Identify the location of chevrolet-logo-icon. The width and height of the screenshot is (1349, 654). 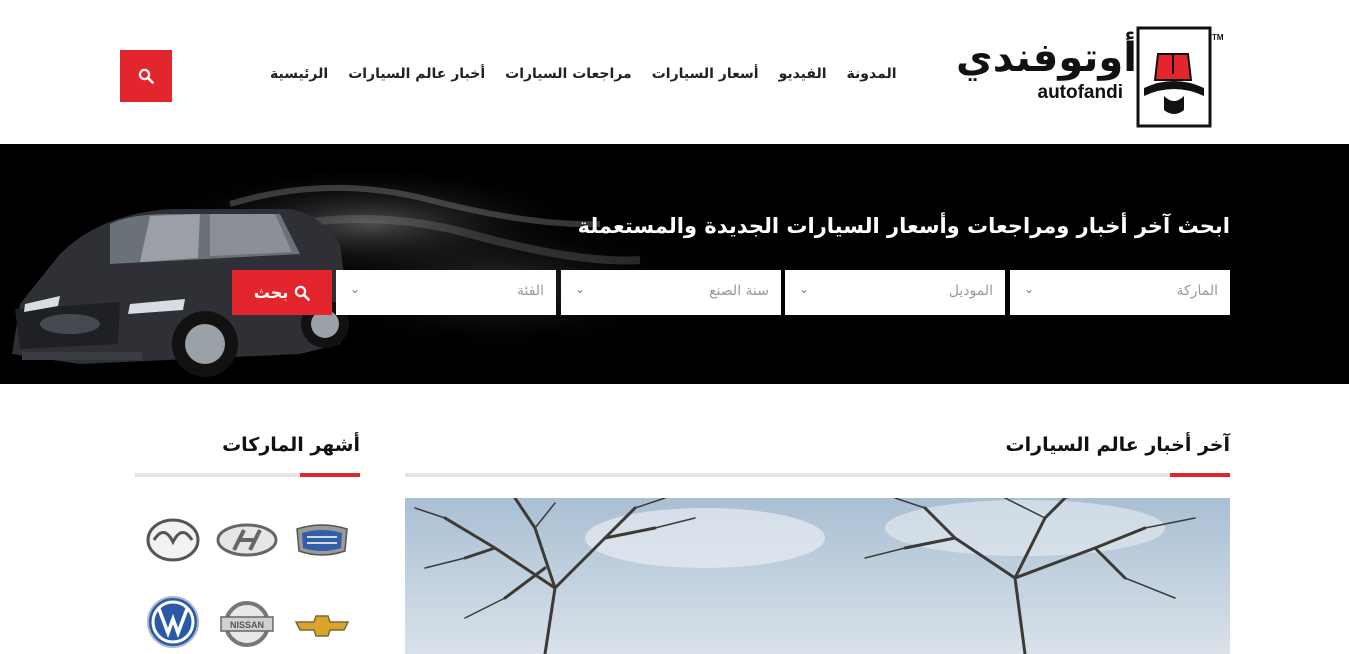
(322, 626).